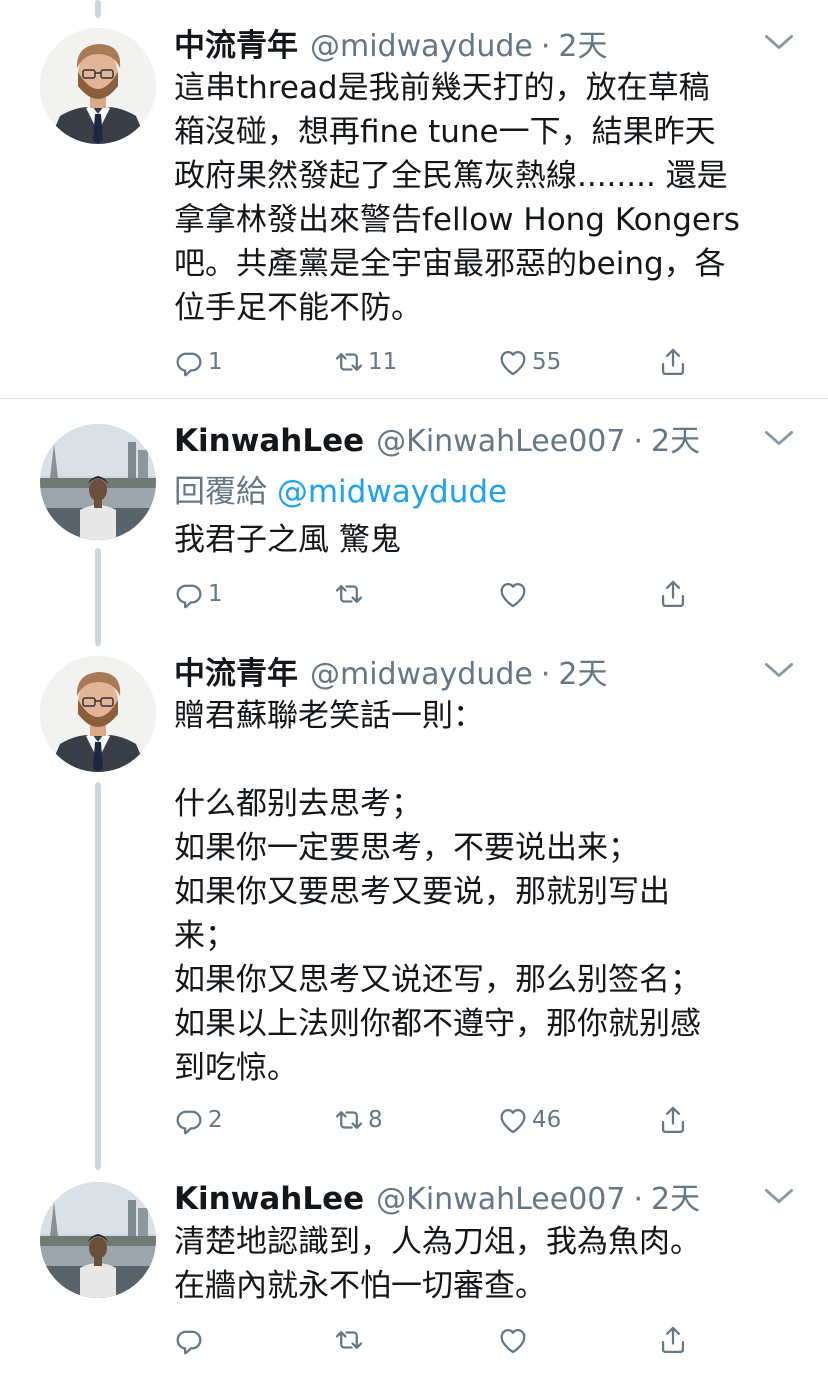  What do you see at coordinates (452, 362) in the screenshot?
I see `tweet-actions: 1 11 55` at bounding box center [452, 362].